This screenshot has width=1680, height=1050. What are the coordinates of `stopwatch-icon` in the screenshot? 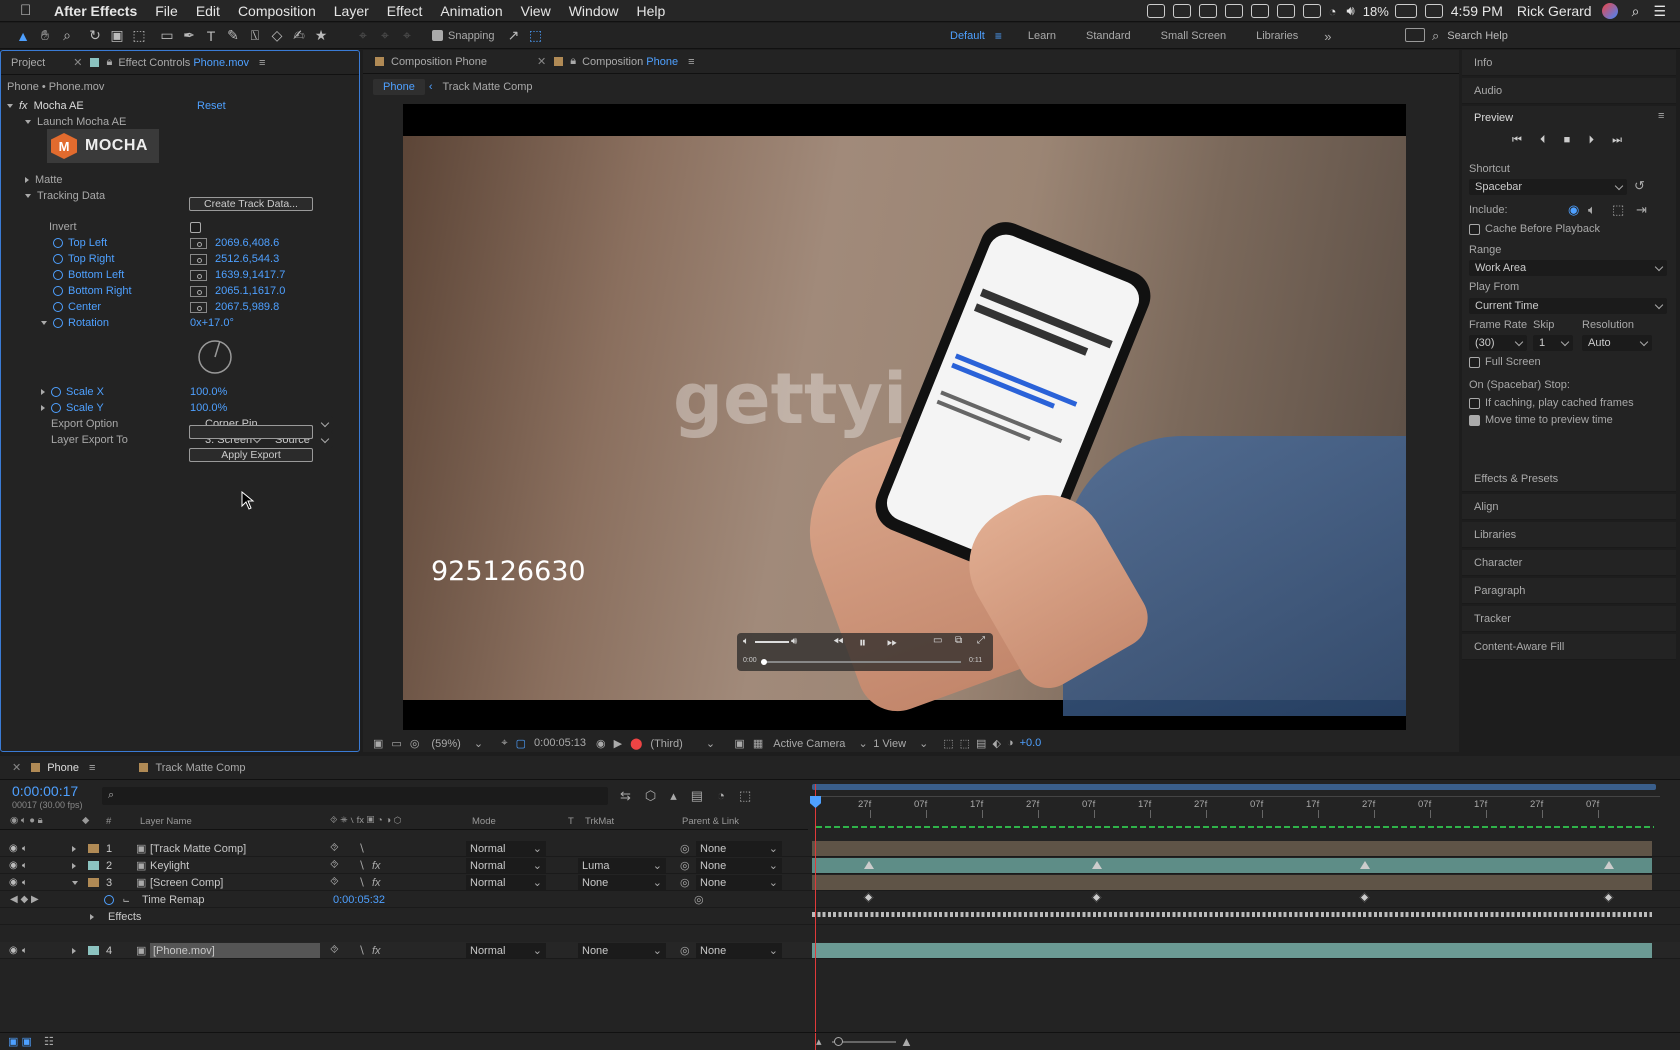 It's located at (109, 899).